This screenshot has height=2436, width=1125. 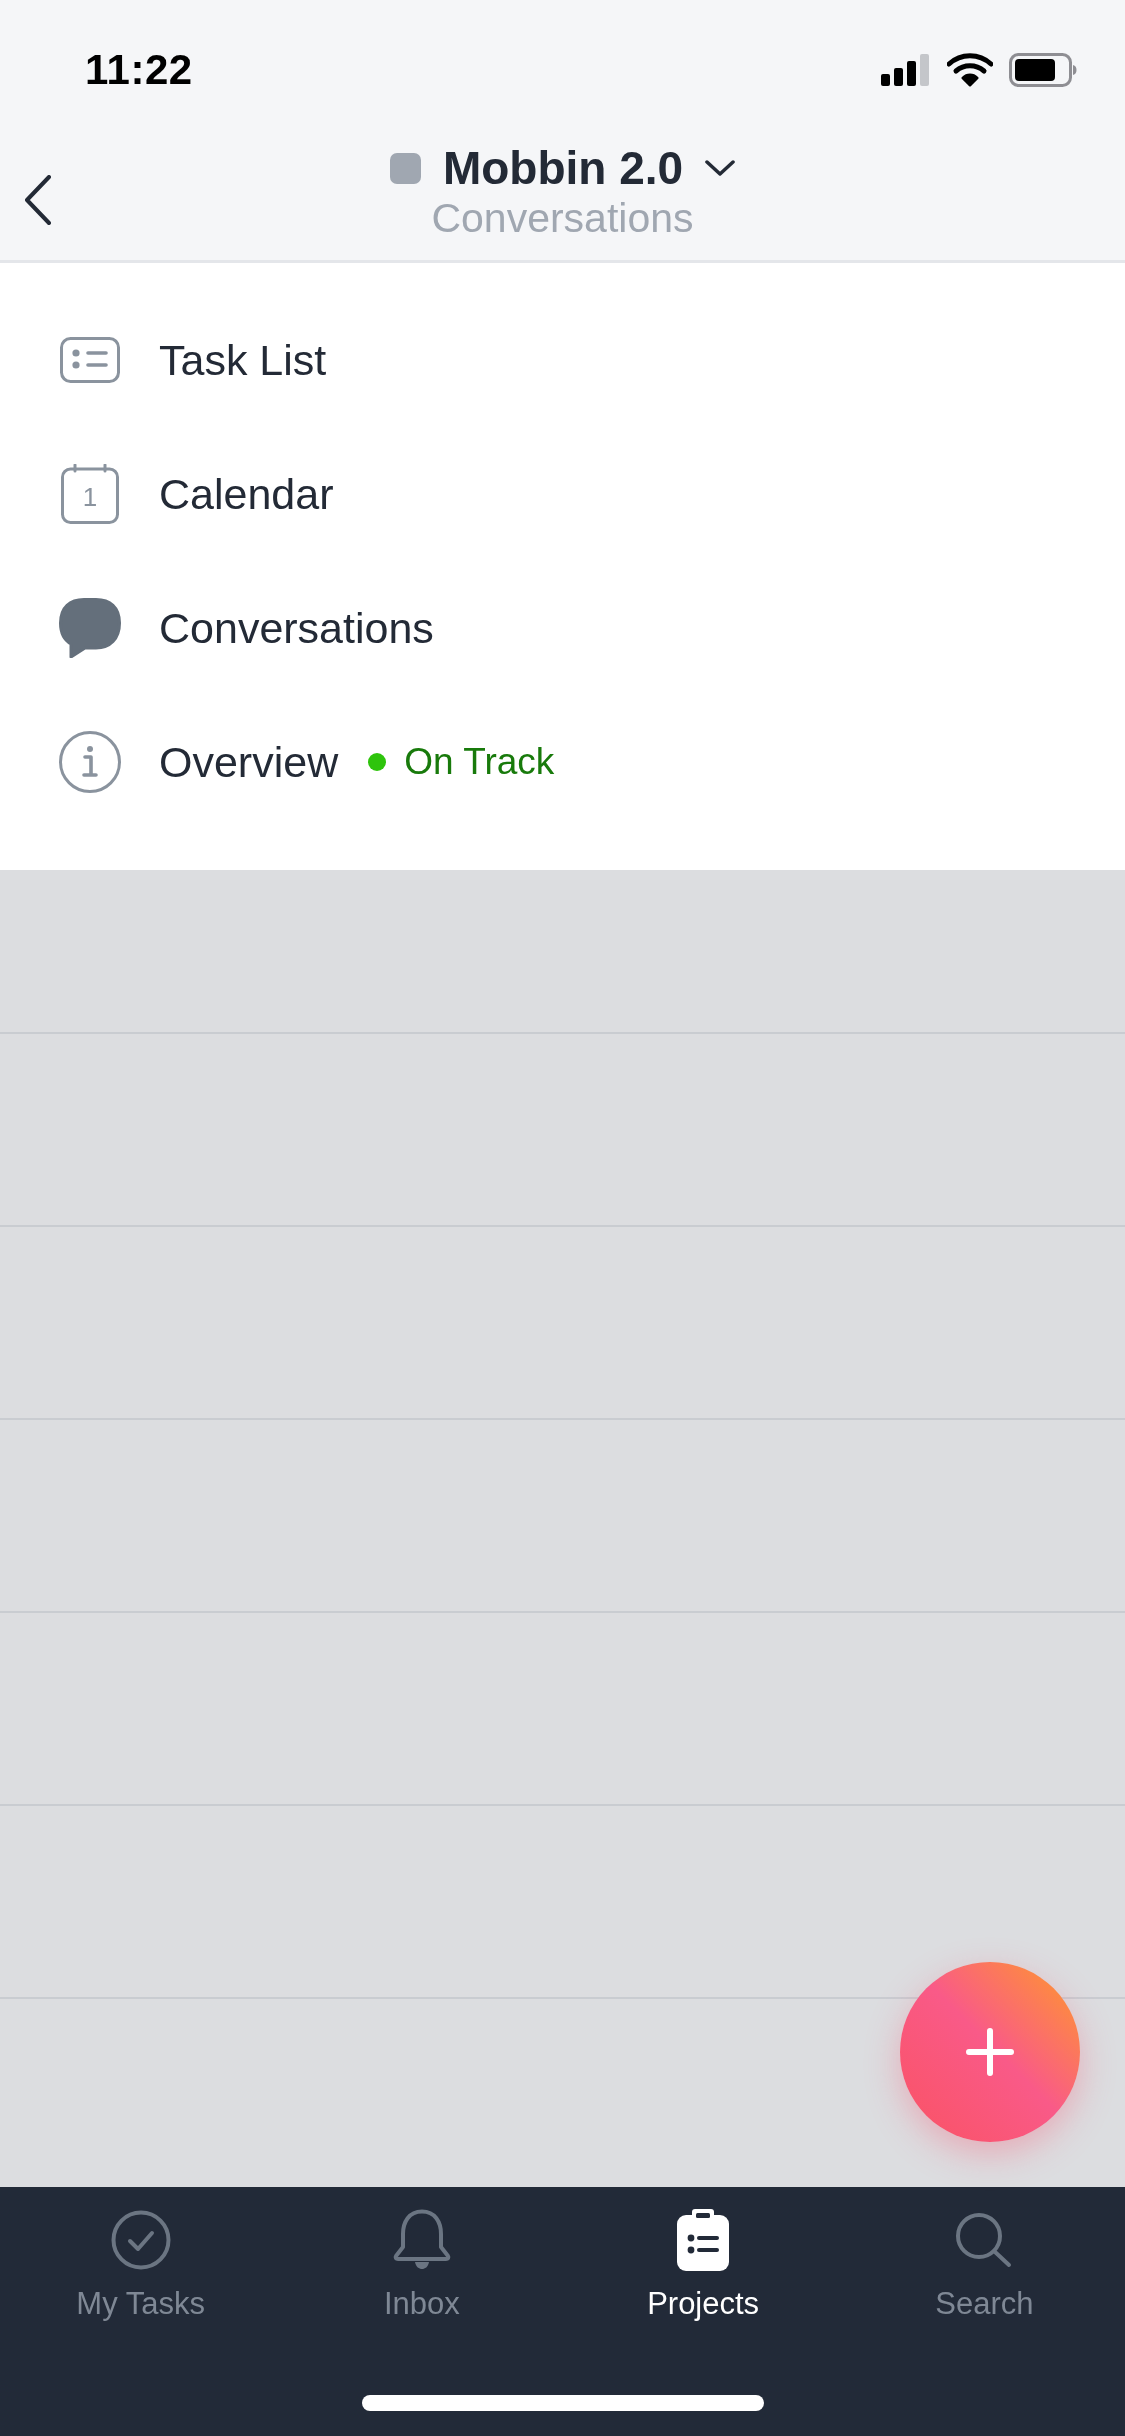 I want to click on tab: Inbox, so click(x=421, y=2266).